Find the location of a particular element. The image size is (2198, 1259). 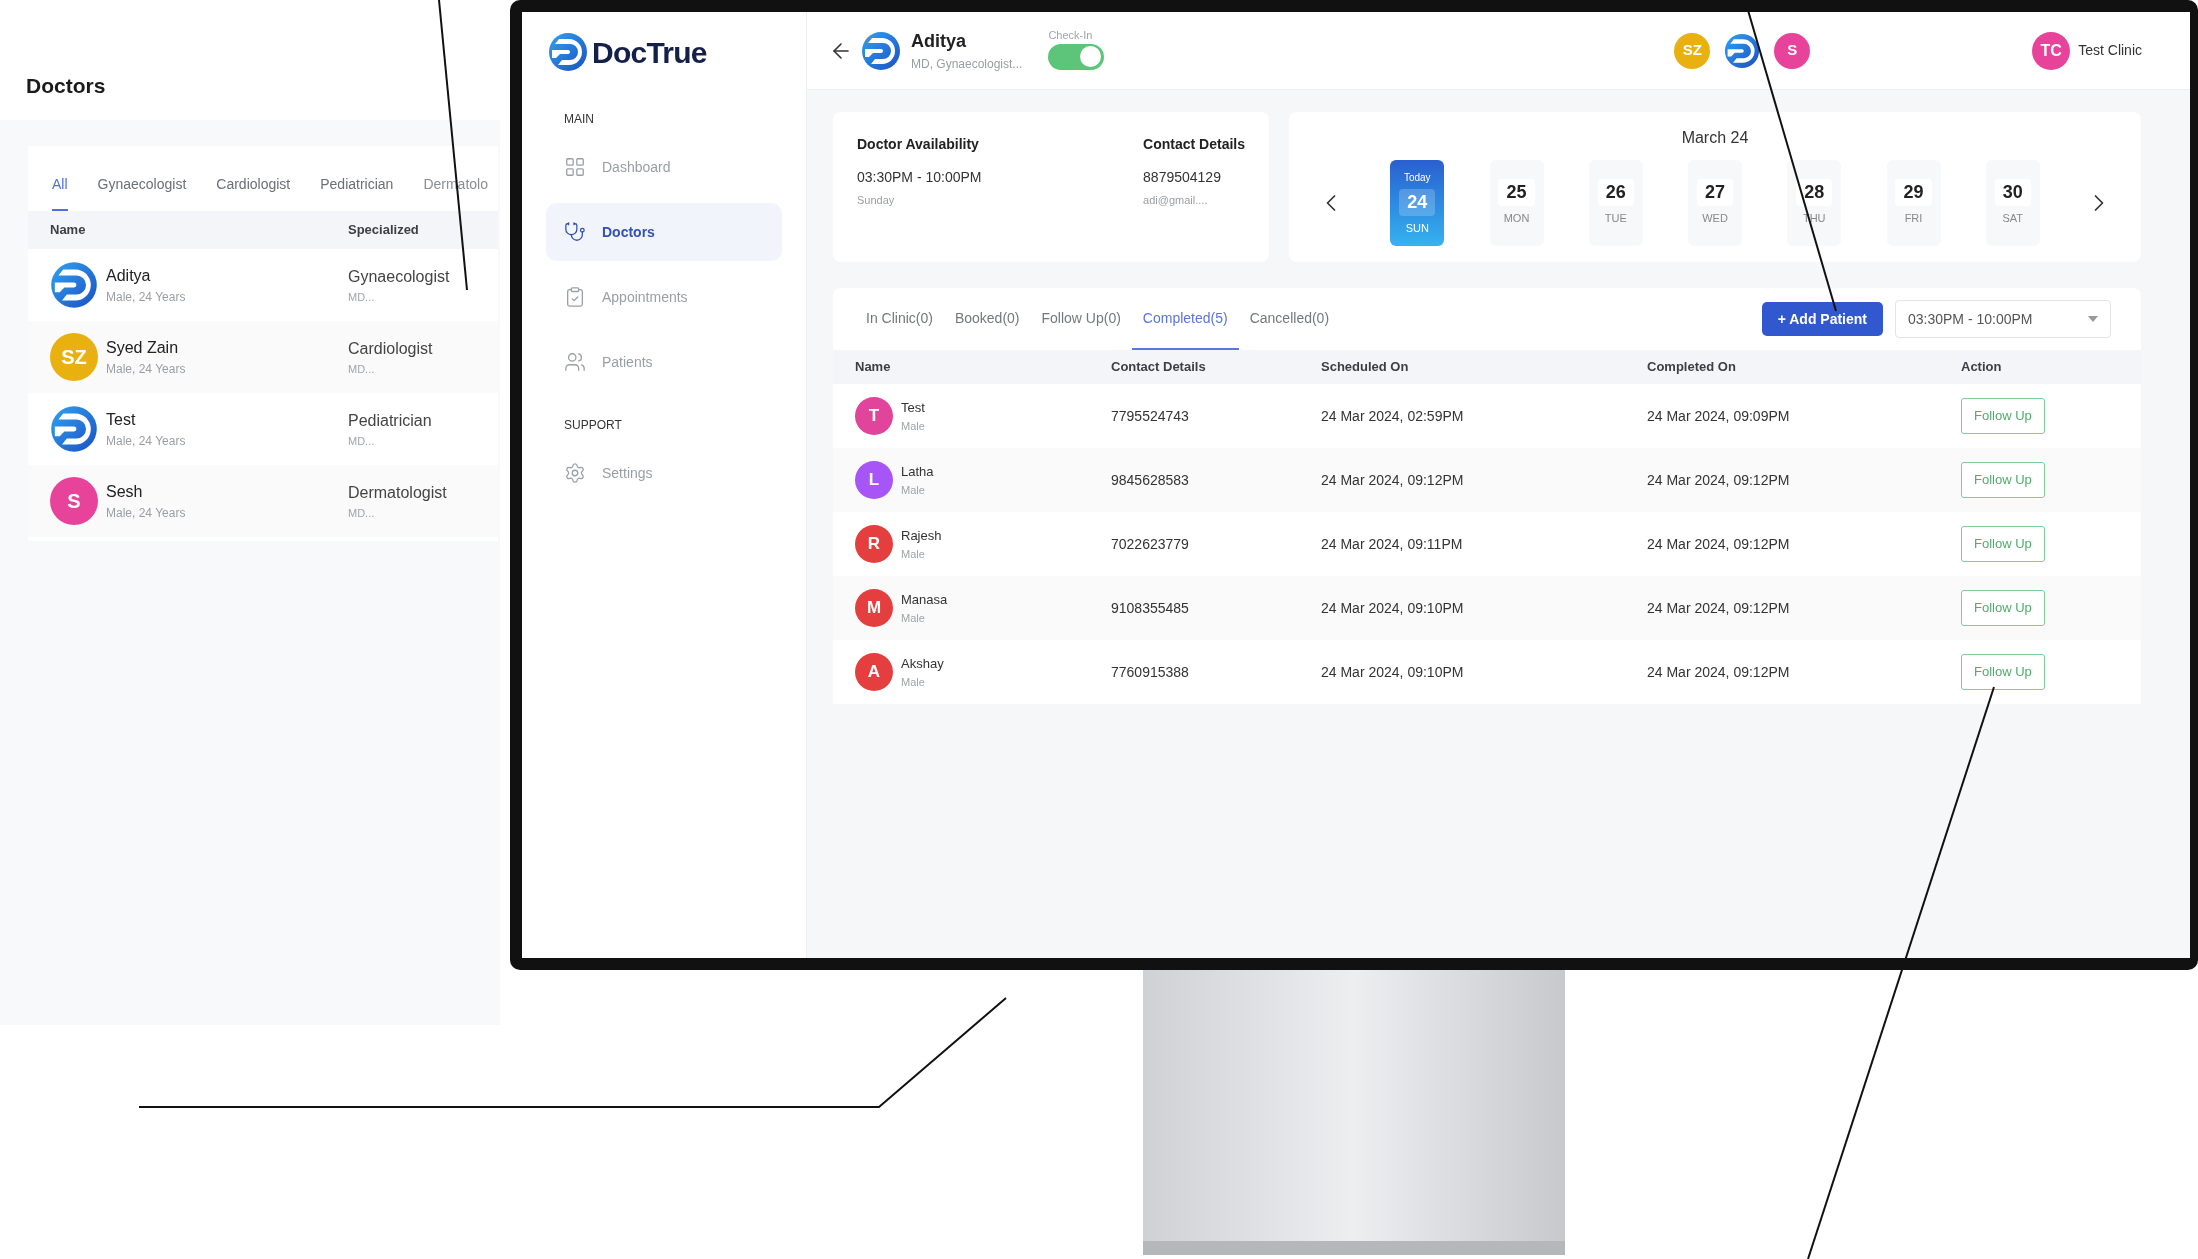

specialty-text: Dermatologist is located at coordinates (397, 492).